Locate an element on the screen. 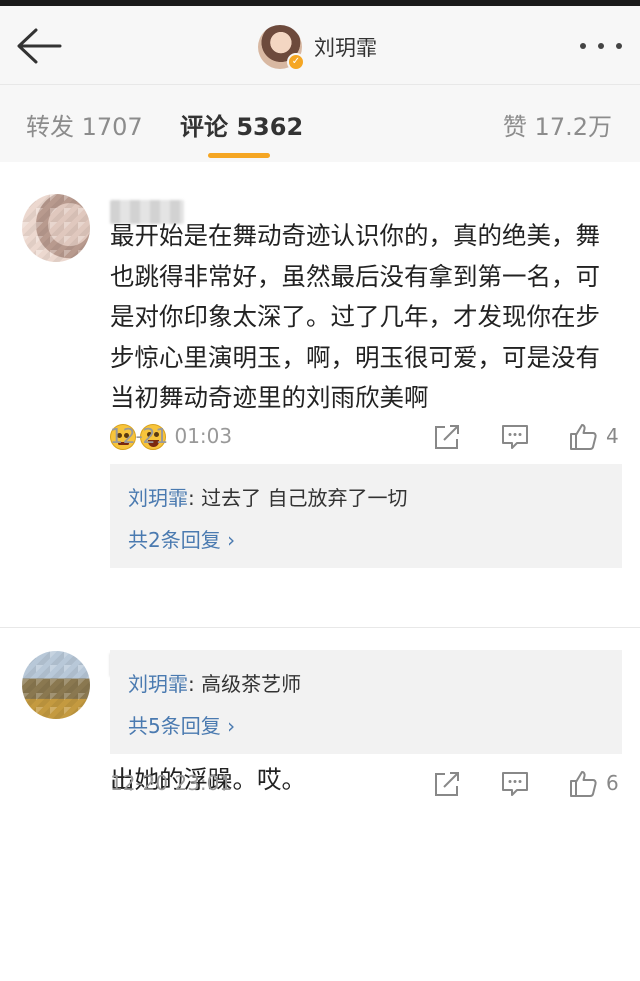  tab-comments: 评论 5362 is located at coordinates (241, 124).